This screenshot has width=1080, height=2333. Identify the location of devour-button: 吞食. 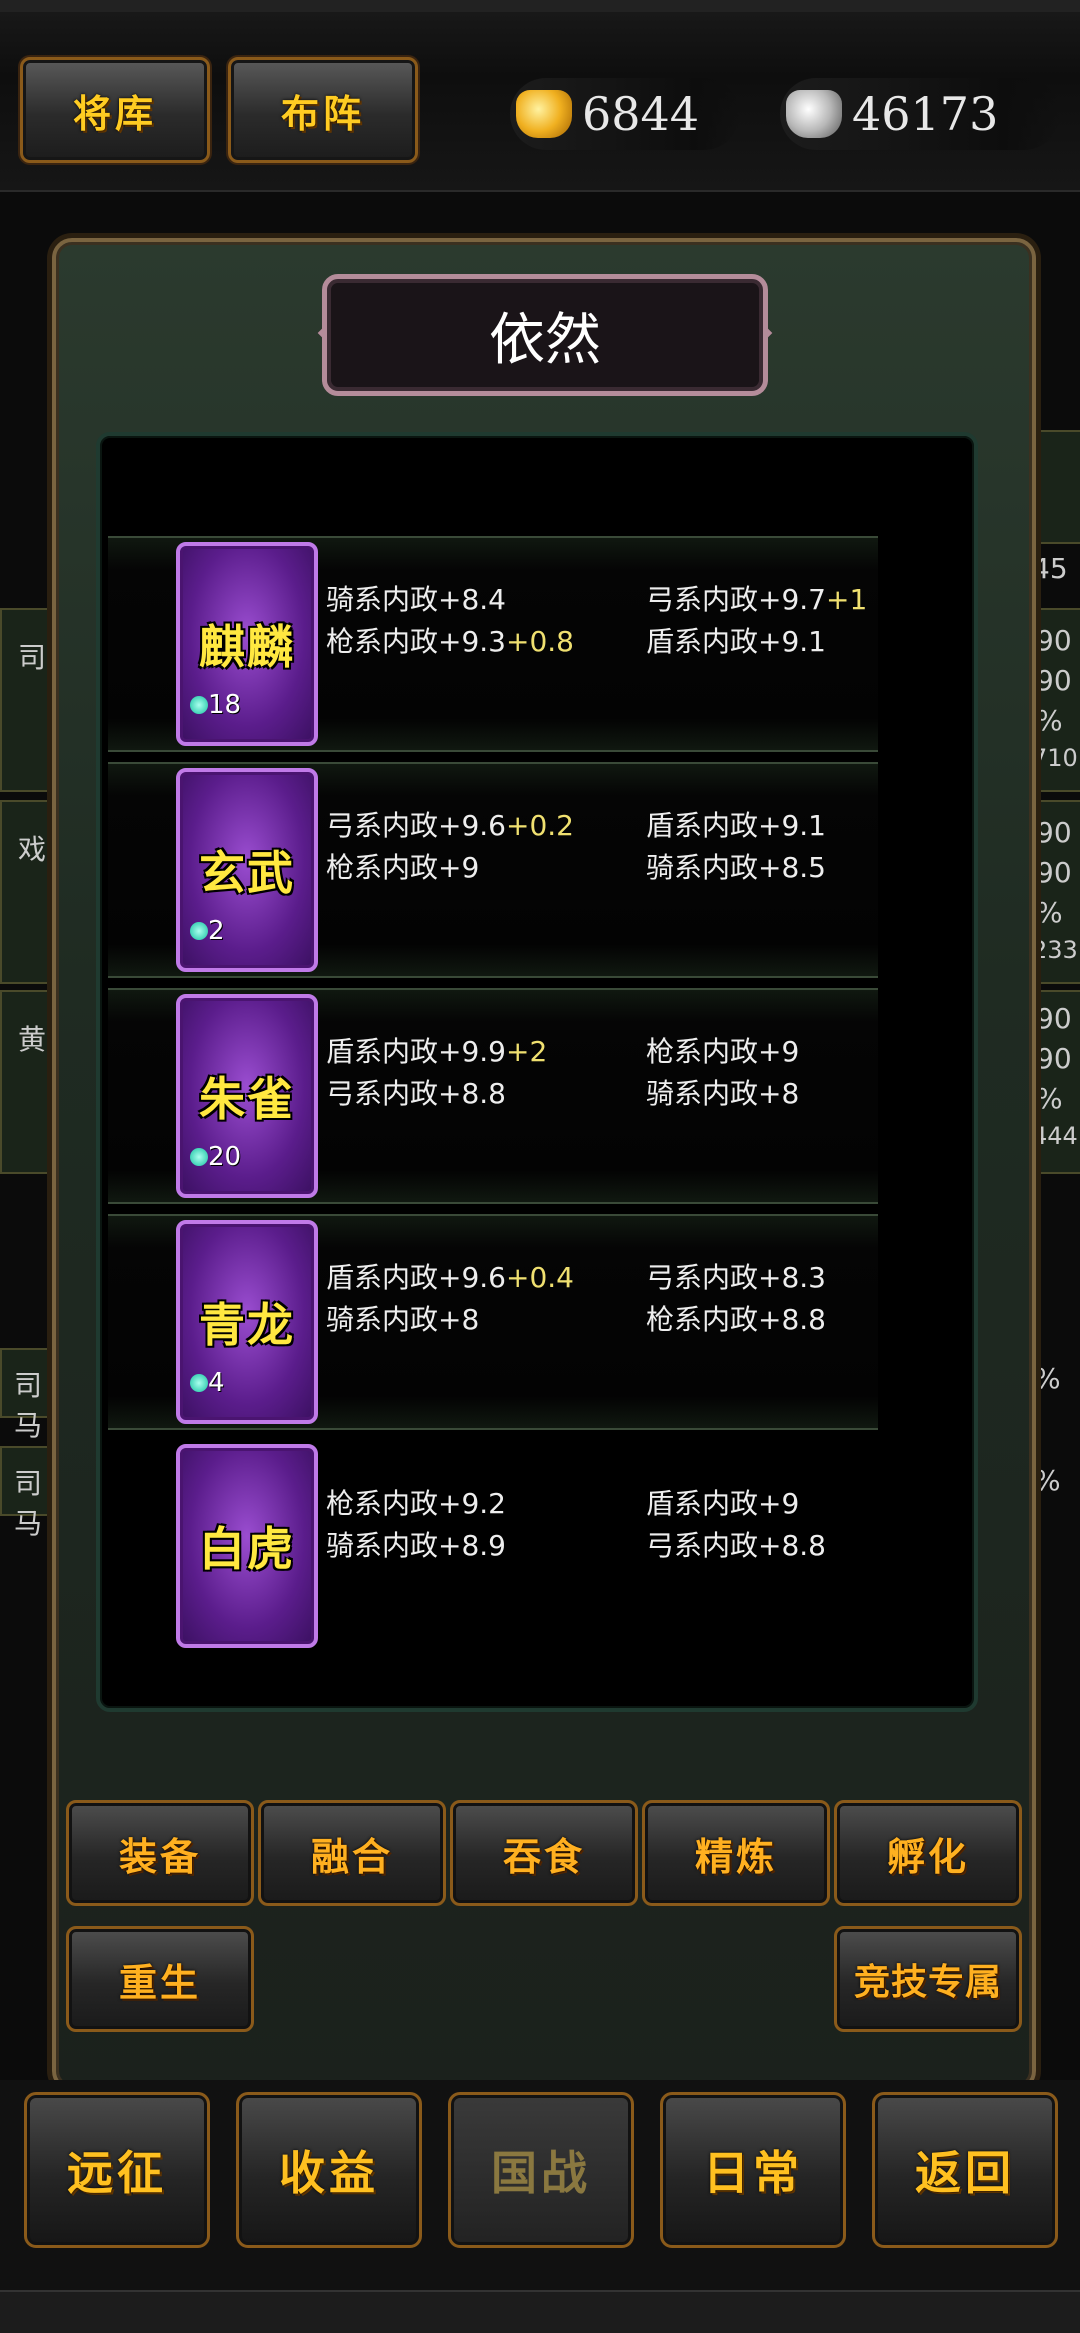
(544, 1853).